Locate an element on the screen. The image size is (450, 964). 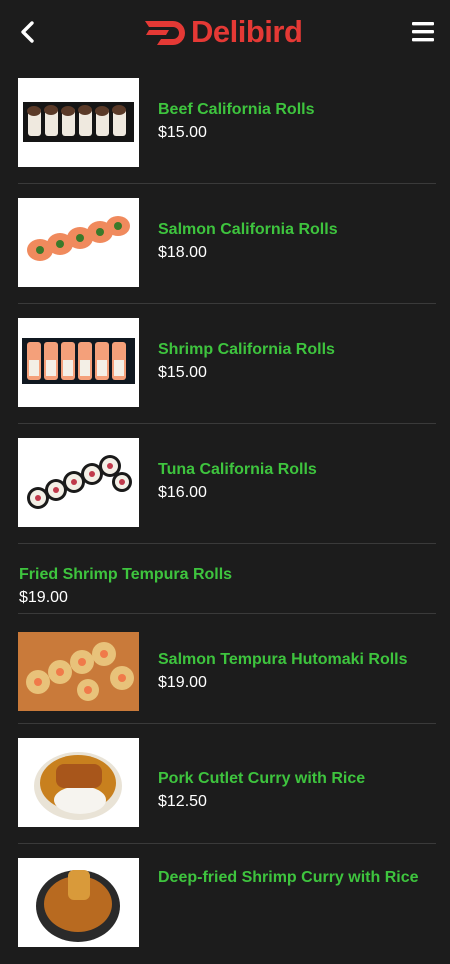
app-header: Delibird is located at coordinates (225, 32).